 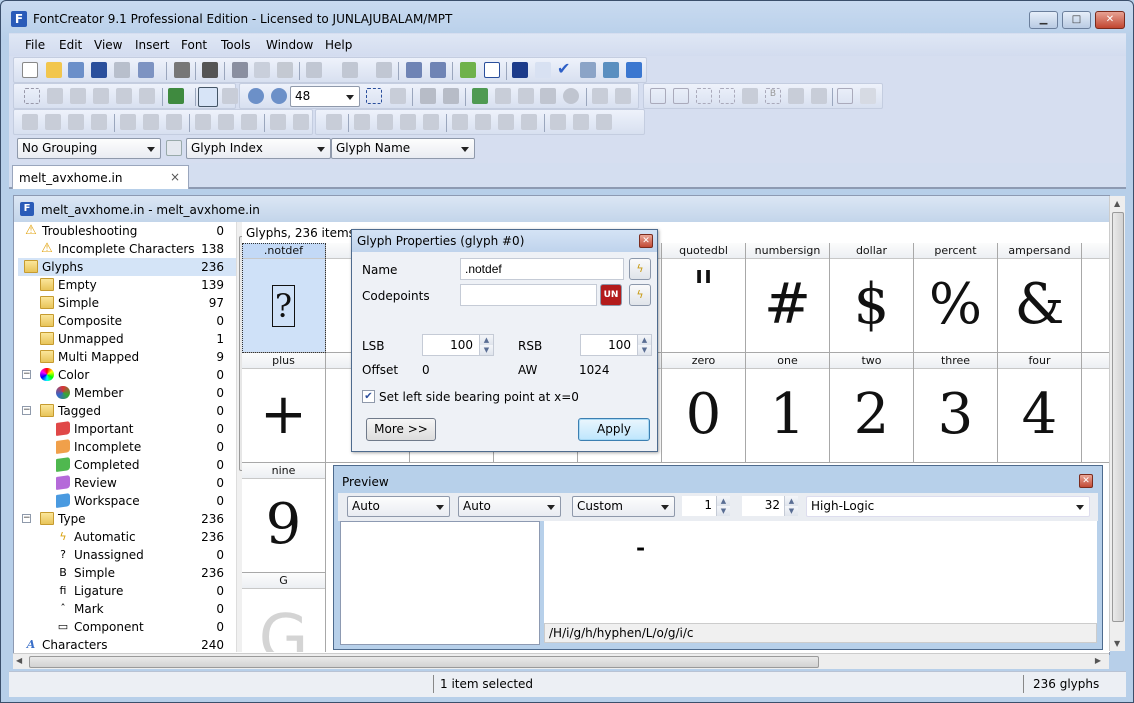 What do you see at coordinates (384, 70) in the screenshot?
I see `repeat-icon` at bounding box center [384, 70].